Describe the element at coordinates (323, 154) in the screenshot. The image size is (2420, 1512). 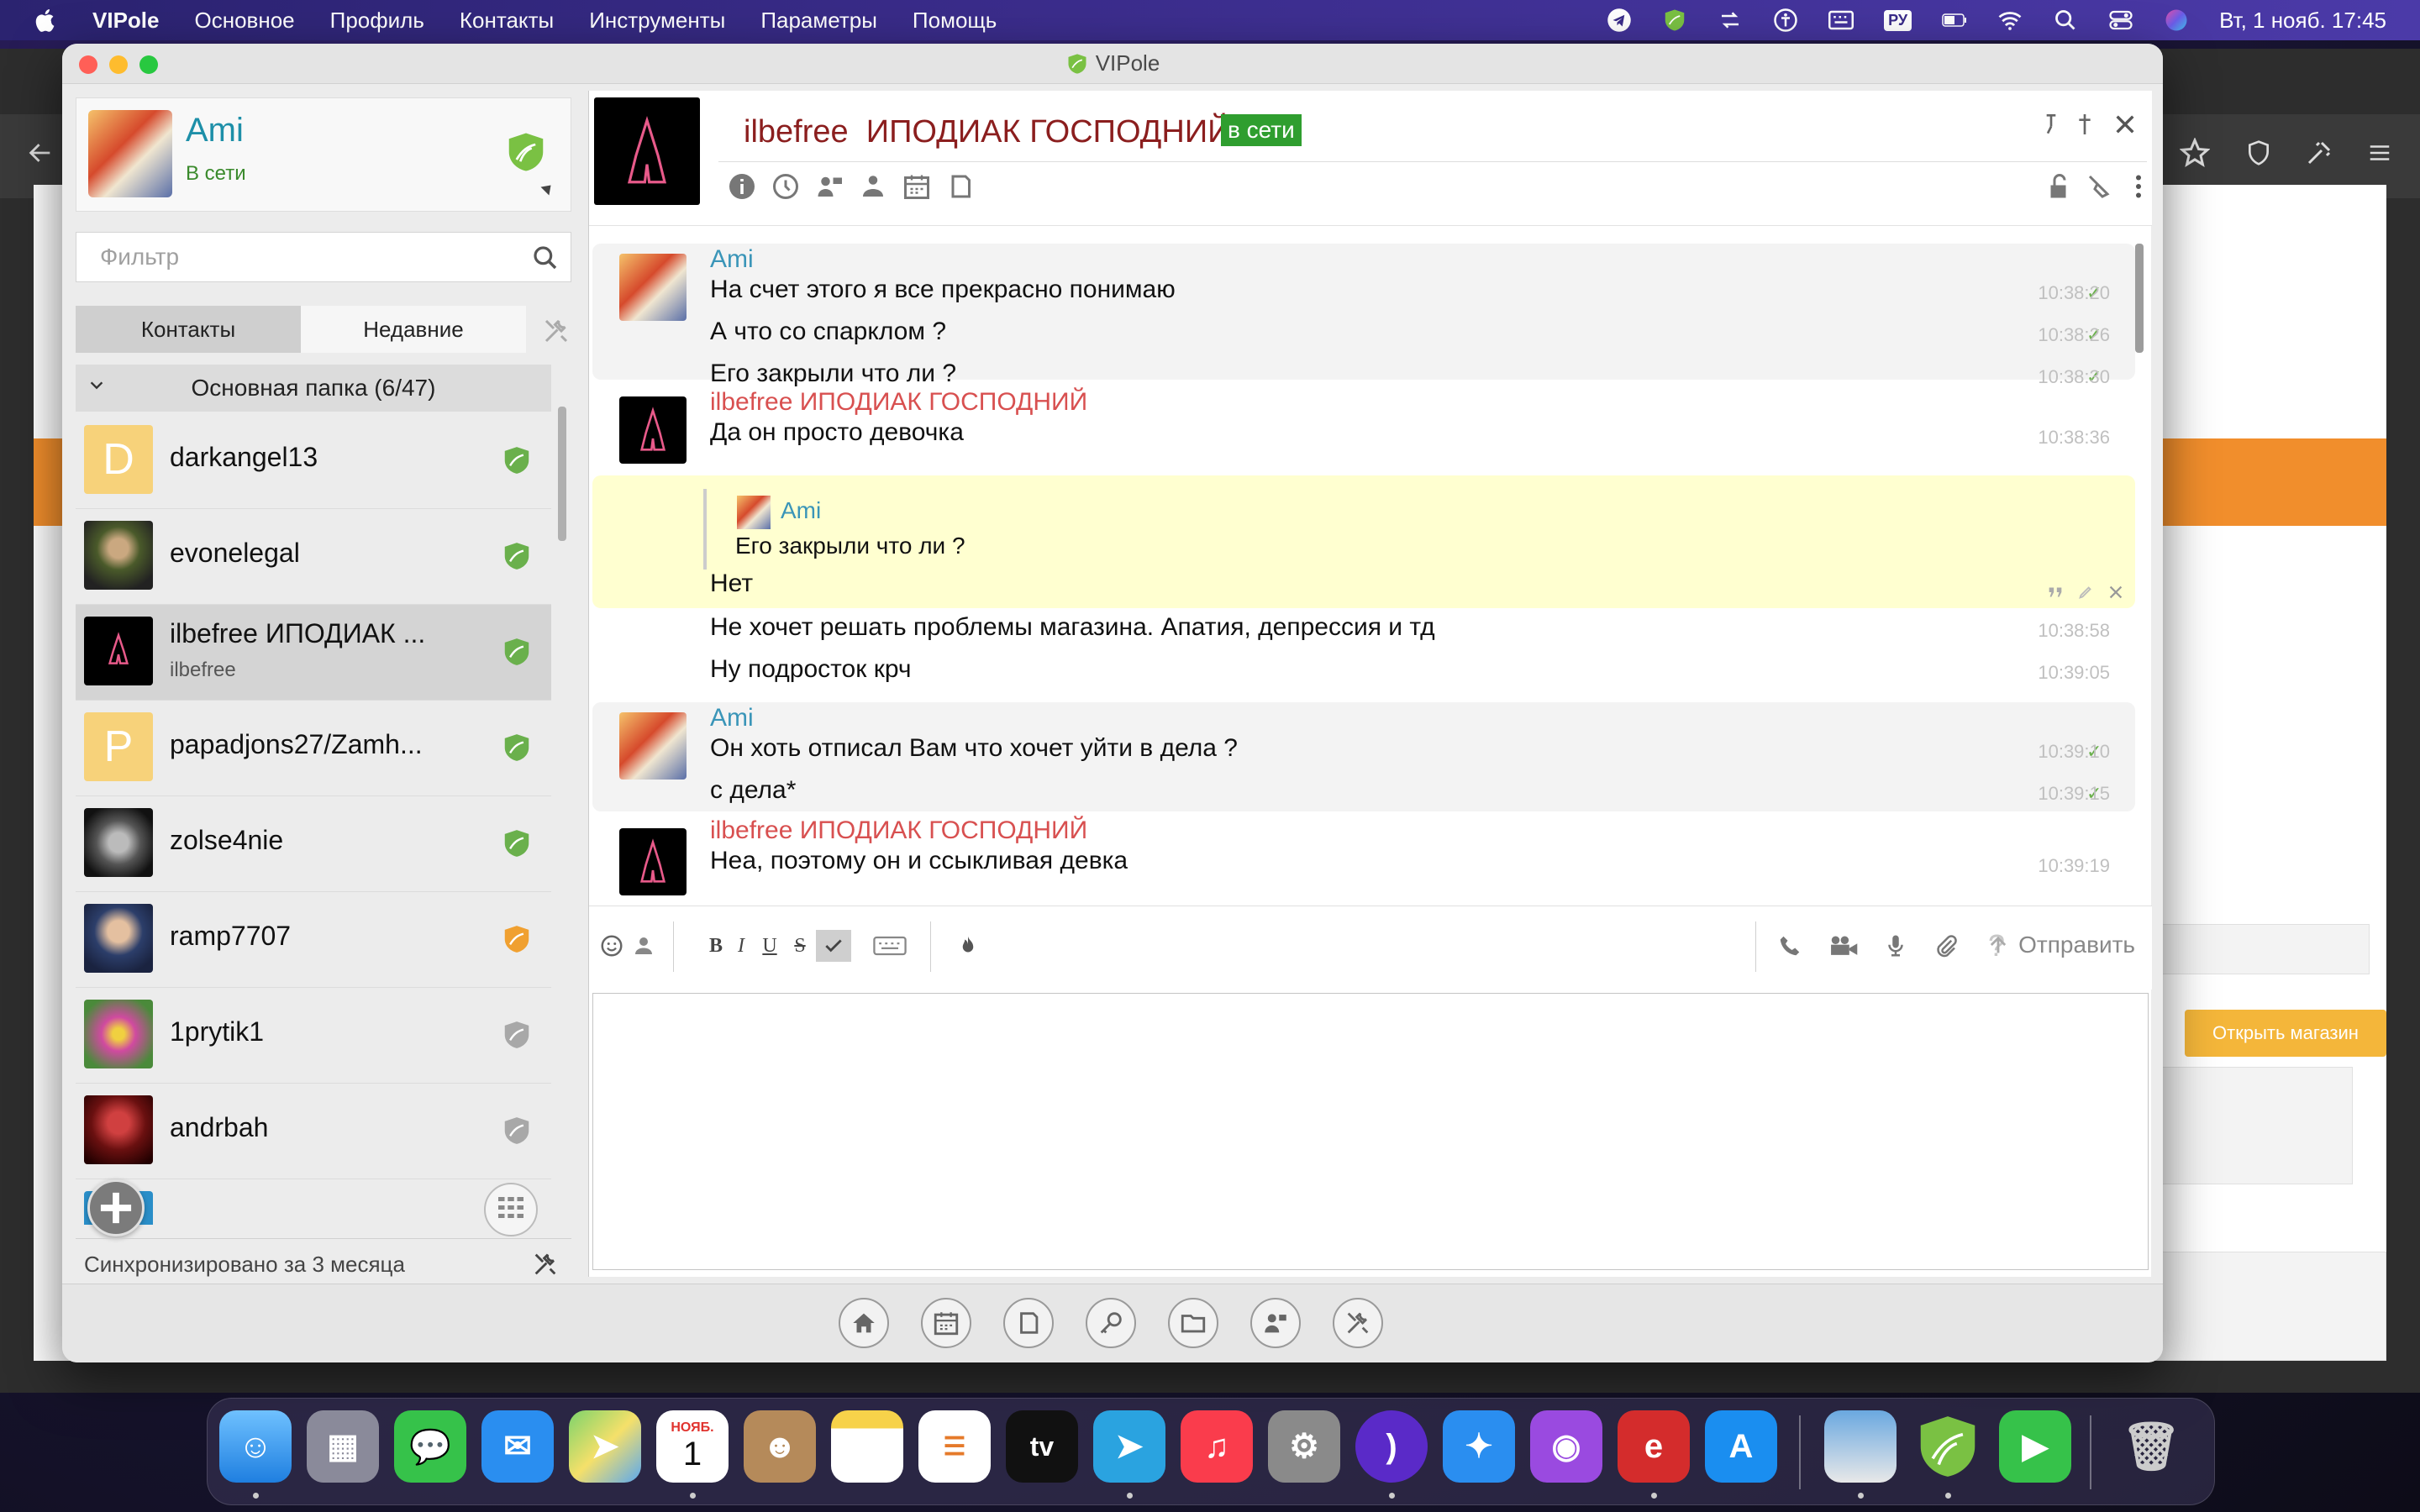
I see `profile-card: Ami В сети` at that location.